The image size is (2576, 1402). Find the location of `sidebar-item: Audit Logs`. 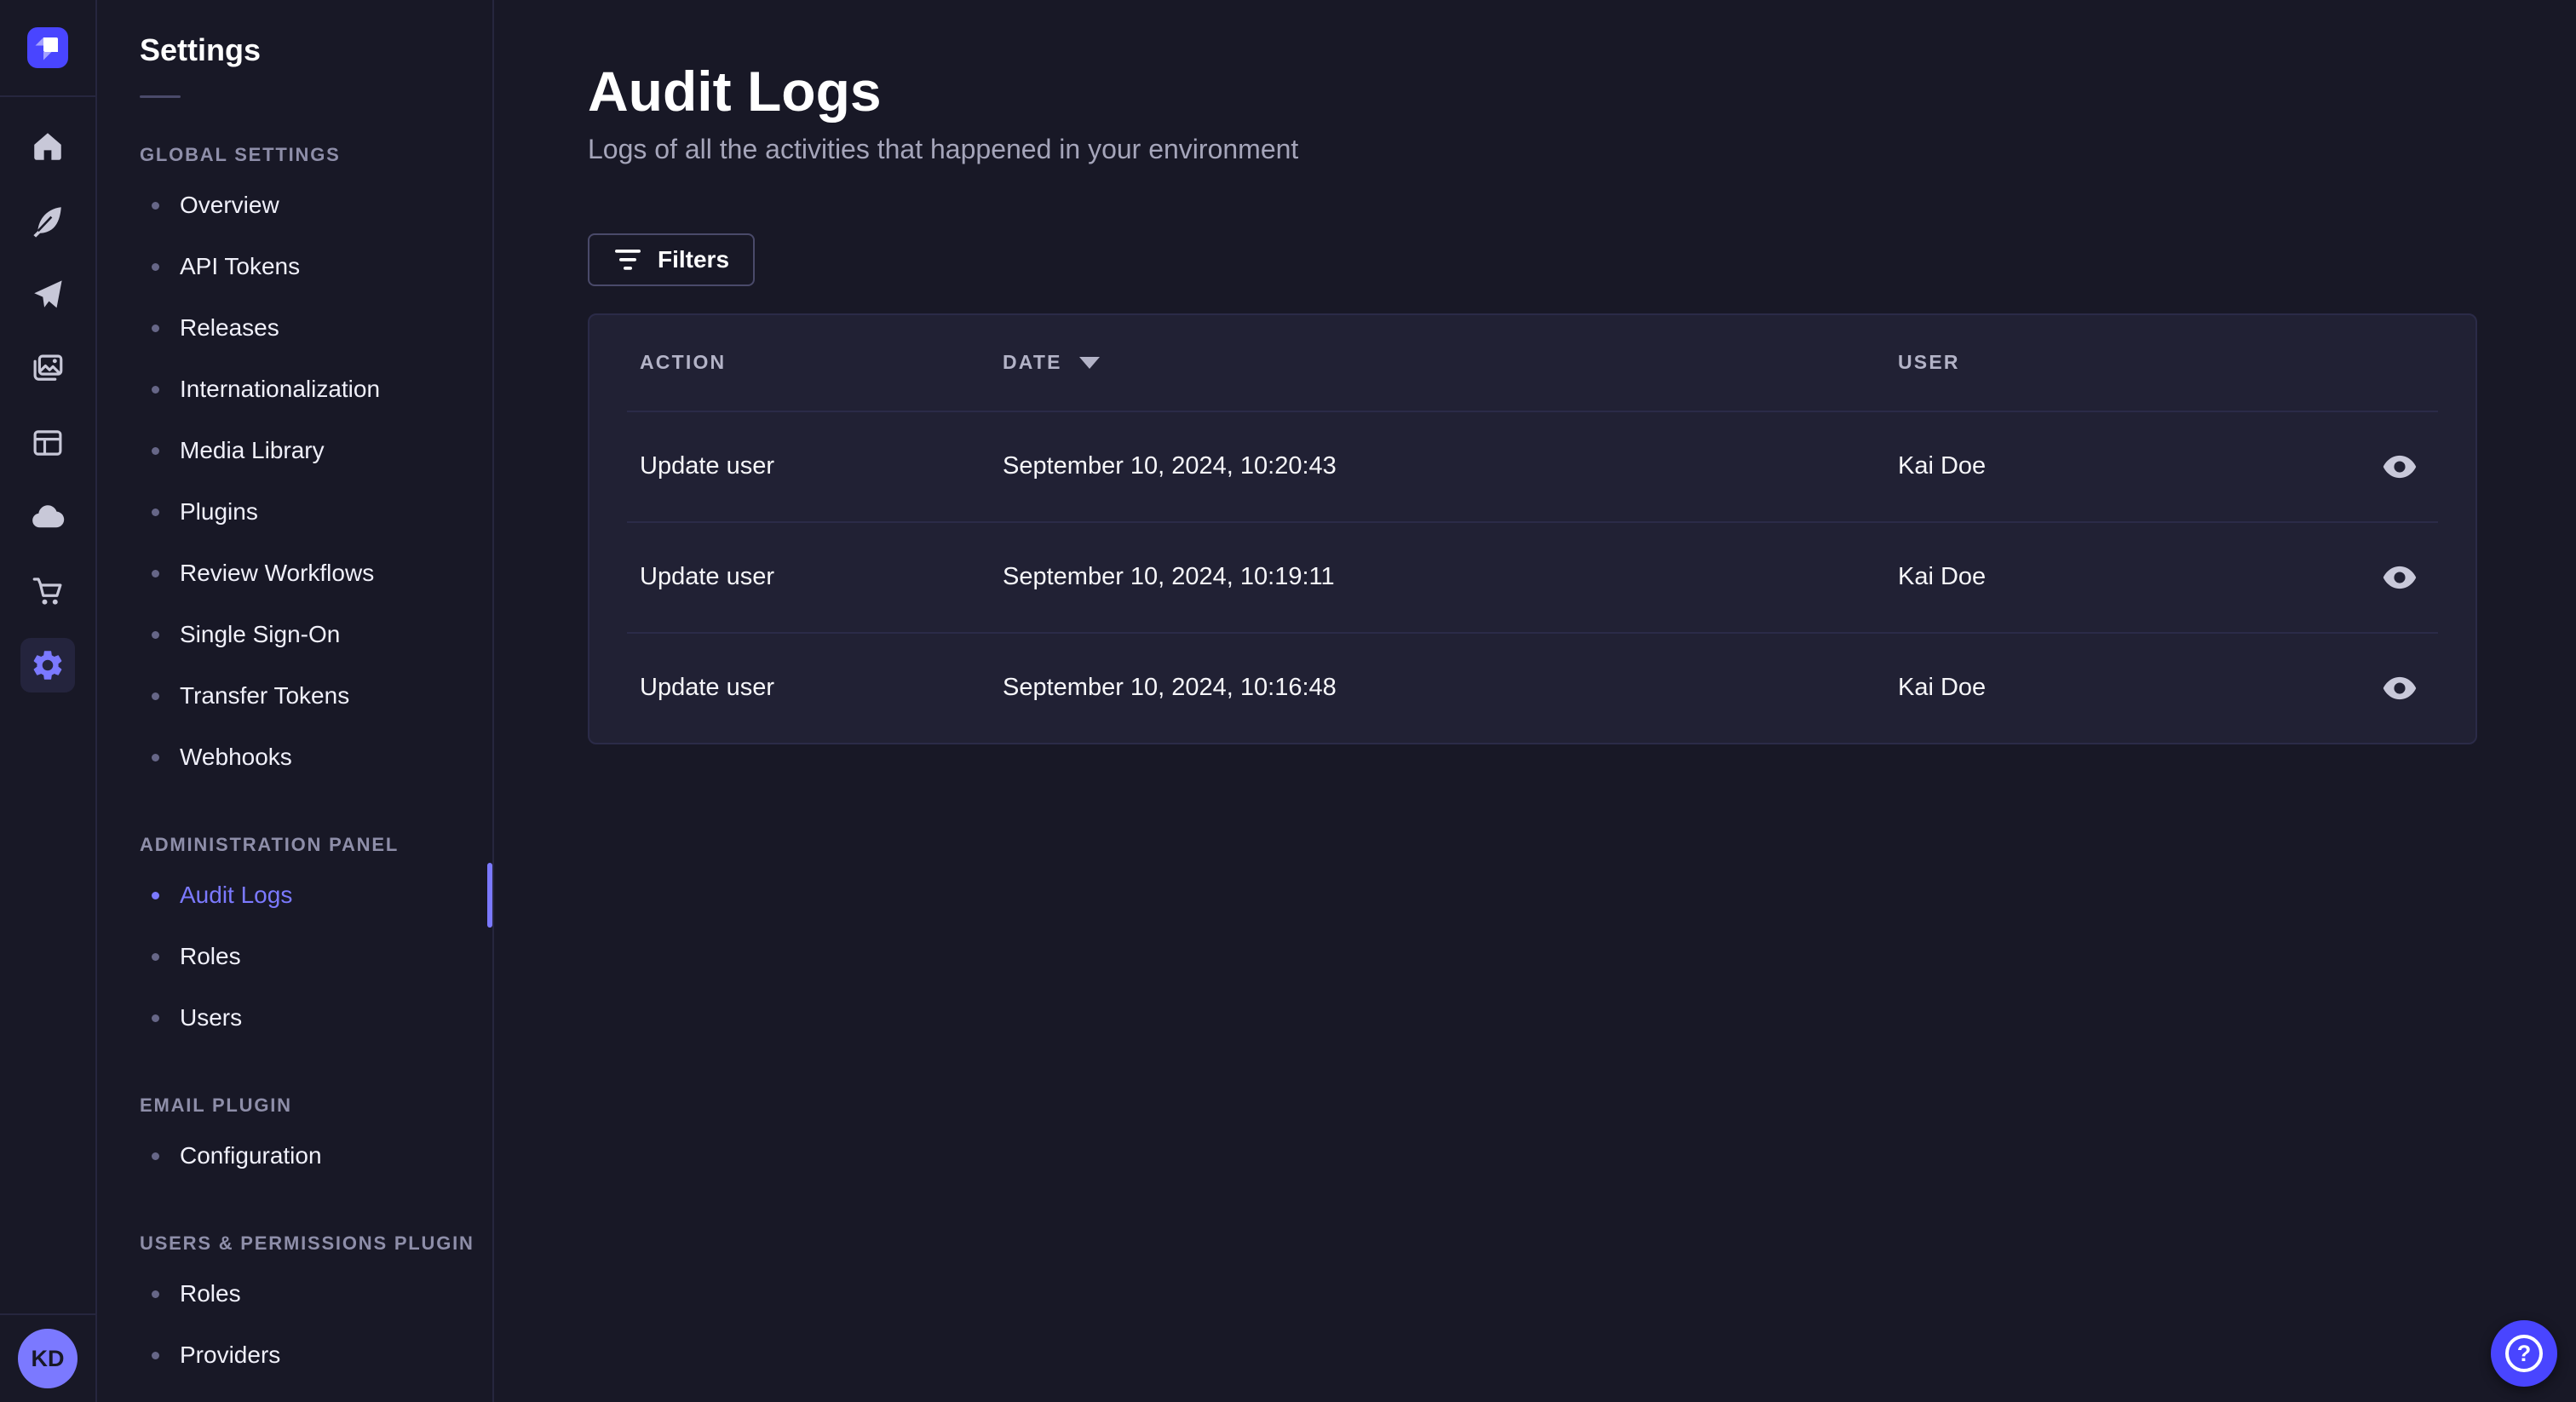

sidebar-item: Audit Logs is located at coordinates (316, 895).